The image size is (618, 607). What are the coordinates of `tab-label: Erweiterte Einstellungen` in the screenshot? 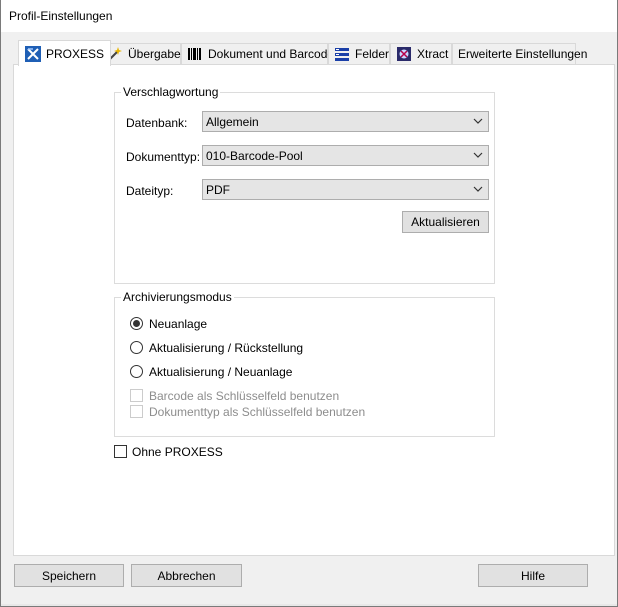 It's located at (523, 54).